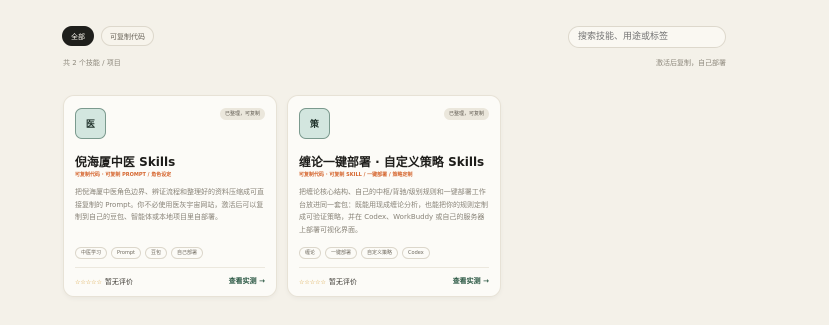  I want to click on filter-chip-copyable-code: 可复制代码, so click(127, 36).